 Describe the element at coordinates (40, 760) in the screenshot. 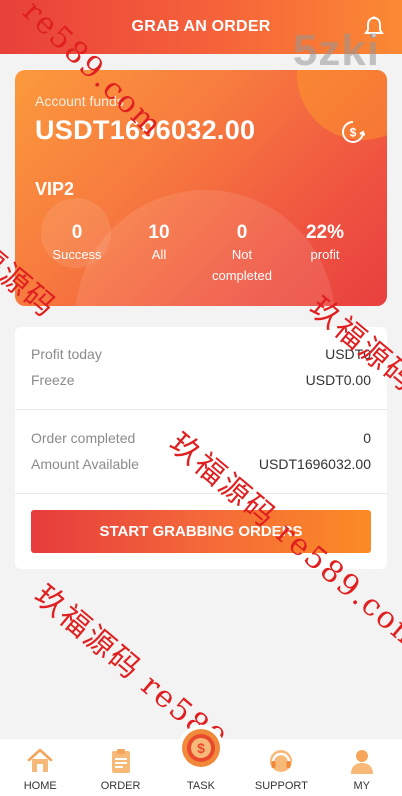

I see `home-icon` at that location.